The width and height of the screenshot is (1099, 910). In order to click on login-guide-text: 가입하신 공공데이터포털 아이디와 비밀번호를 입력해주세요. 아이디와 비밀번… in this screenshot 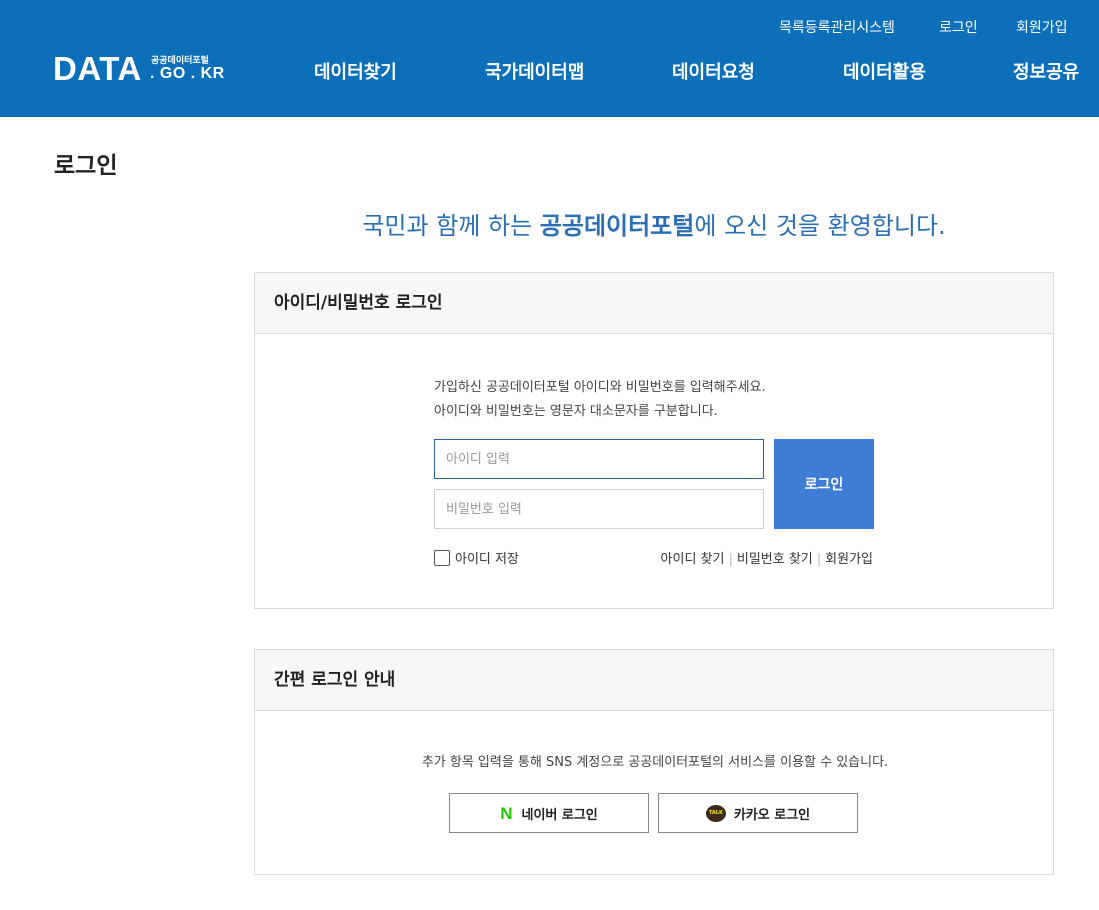, I will do `click(600, 400)`.